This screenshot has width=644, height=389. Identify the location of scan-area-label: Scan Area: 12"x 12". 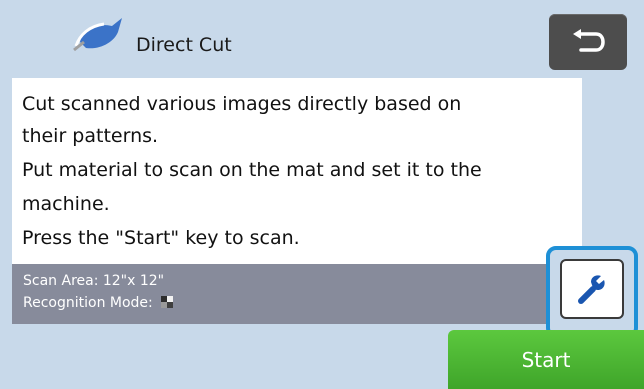
(94, 281).